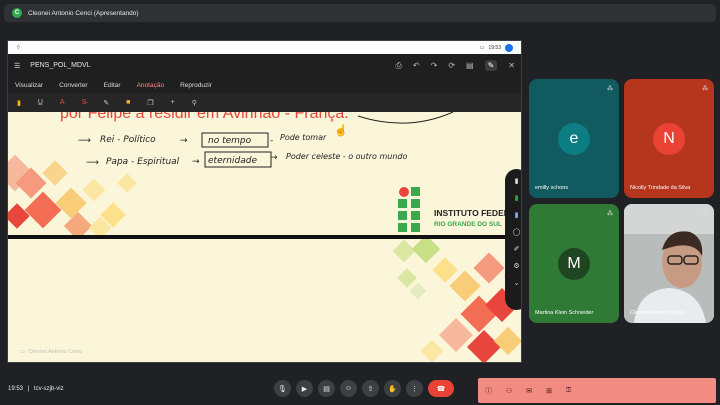  Describe the element at coordinates (470, 65) in the screenshot. I see `pages-icon: ▤` at that location.